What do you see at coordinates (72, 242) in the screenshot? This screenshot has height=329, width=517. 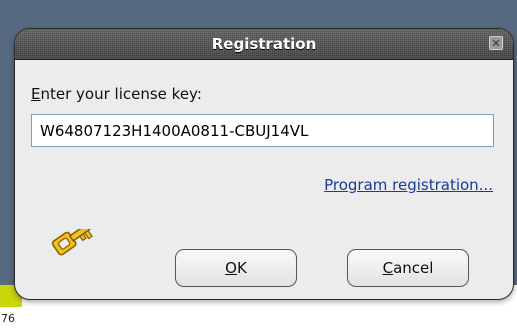 I see `key-icon` at bounding box center [72, 242].